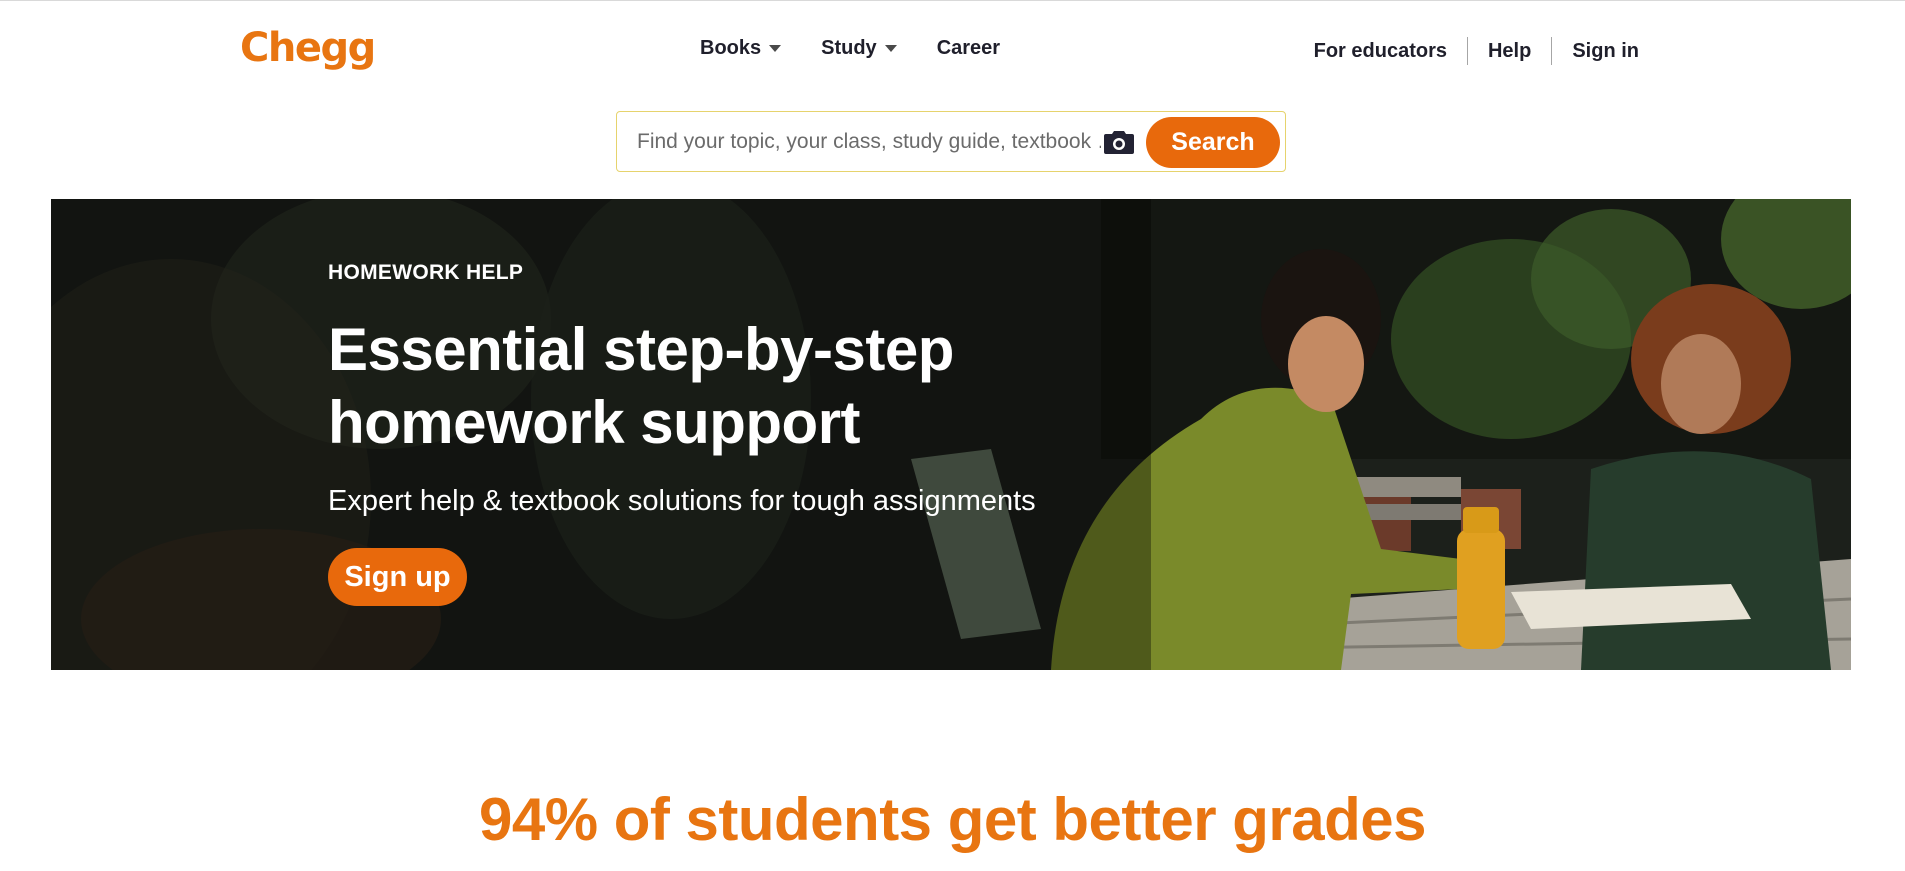 The width and height of the screenshot is (1905, 871). What do you see at coordinates (308, 48) in the screenshot?
I see `chegg-logo: Chegg` at bounding box center [308, 48].